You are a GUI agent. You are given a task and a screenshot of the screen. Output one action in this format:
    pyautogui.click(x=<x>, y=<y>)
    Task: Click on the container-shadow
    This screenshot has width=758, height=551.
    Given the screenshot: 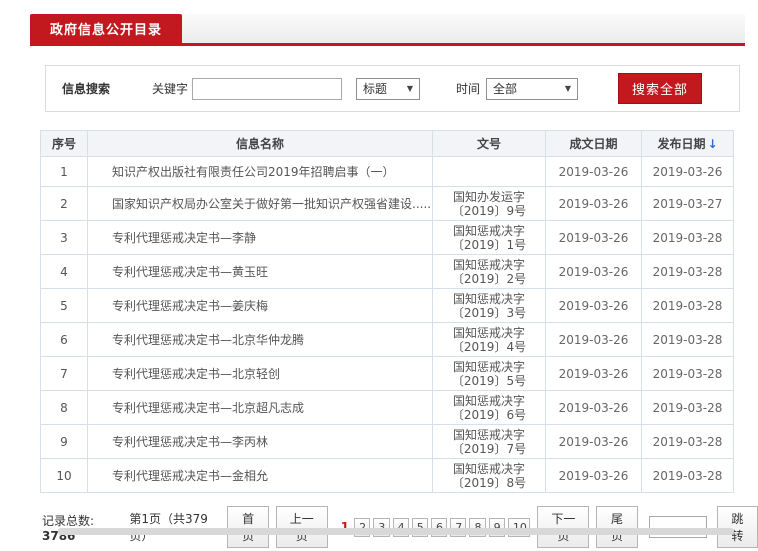 What is the action you would take?
    pyautogui.click(x=396, y=531)
    